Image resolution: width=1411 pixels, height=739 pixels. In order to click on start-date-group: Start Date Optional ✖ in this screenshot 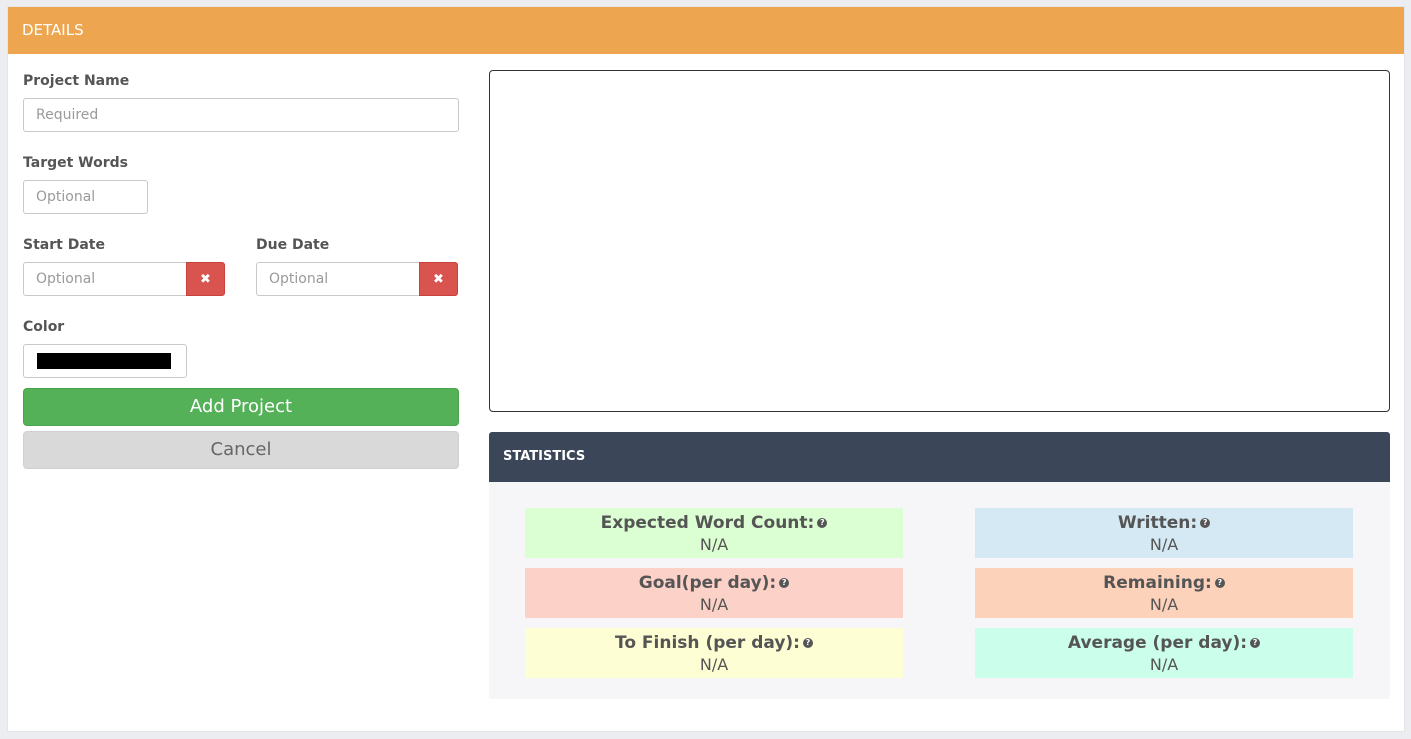, I will do `click(124, 266)`.